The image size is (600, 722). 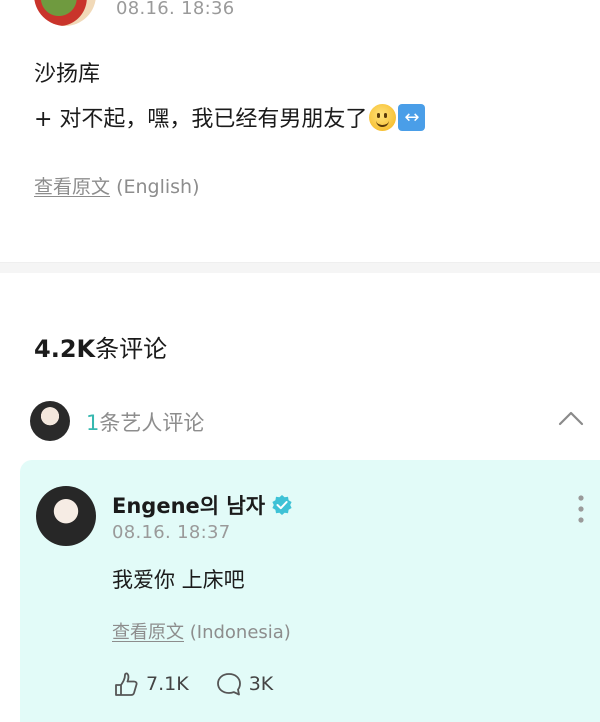 I want to click on comment-view-original-link: 查看原文 (Indonesia), so click(x=201, y=631).